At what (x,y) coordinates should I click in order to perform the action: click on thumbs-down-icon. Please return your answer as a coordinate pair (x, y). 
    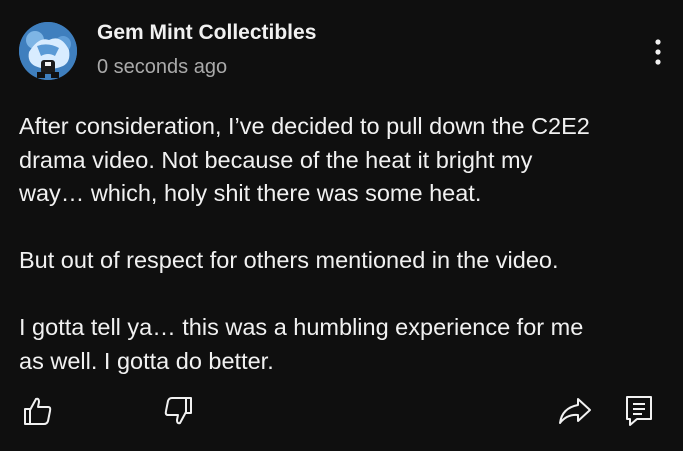
    Looking at the image, I should click on (178, 411).